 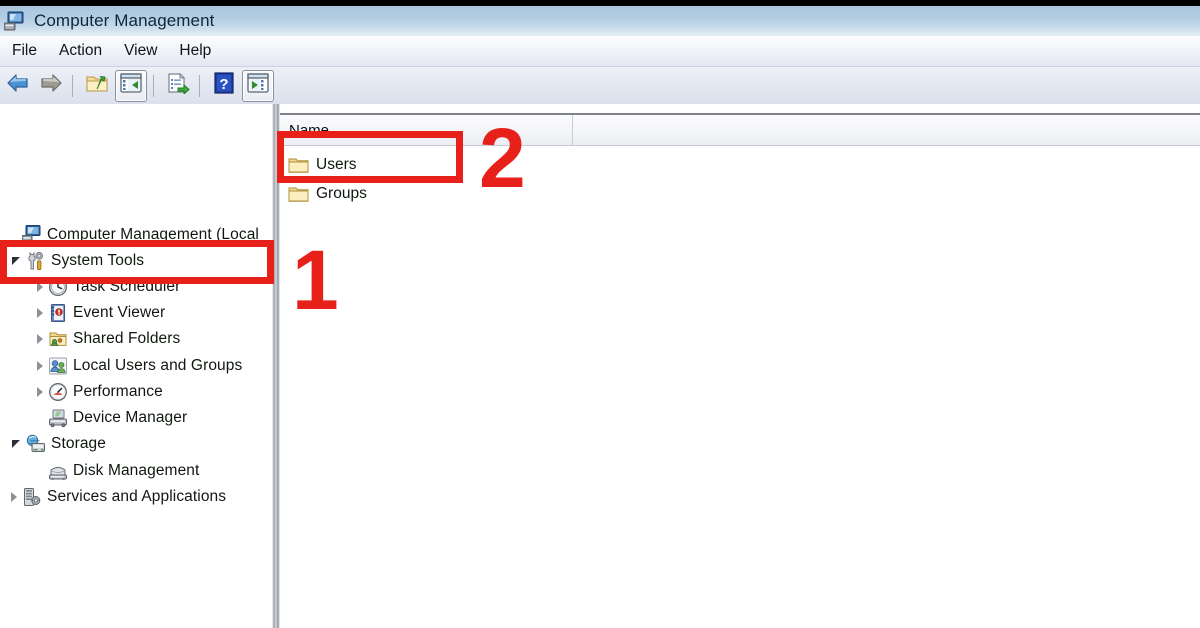 I want to click on tree-item-shared-folders: Shared Folders, so click(x=106, y=339).